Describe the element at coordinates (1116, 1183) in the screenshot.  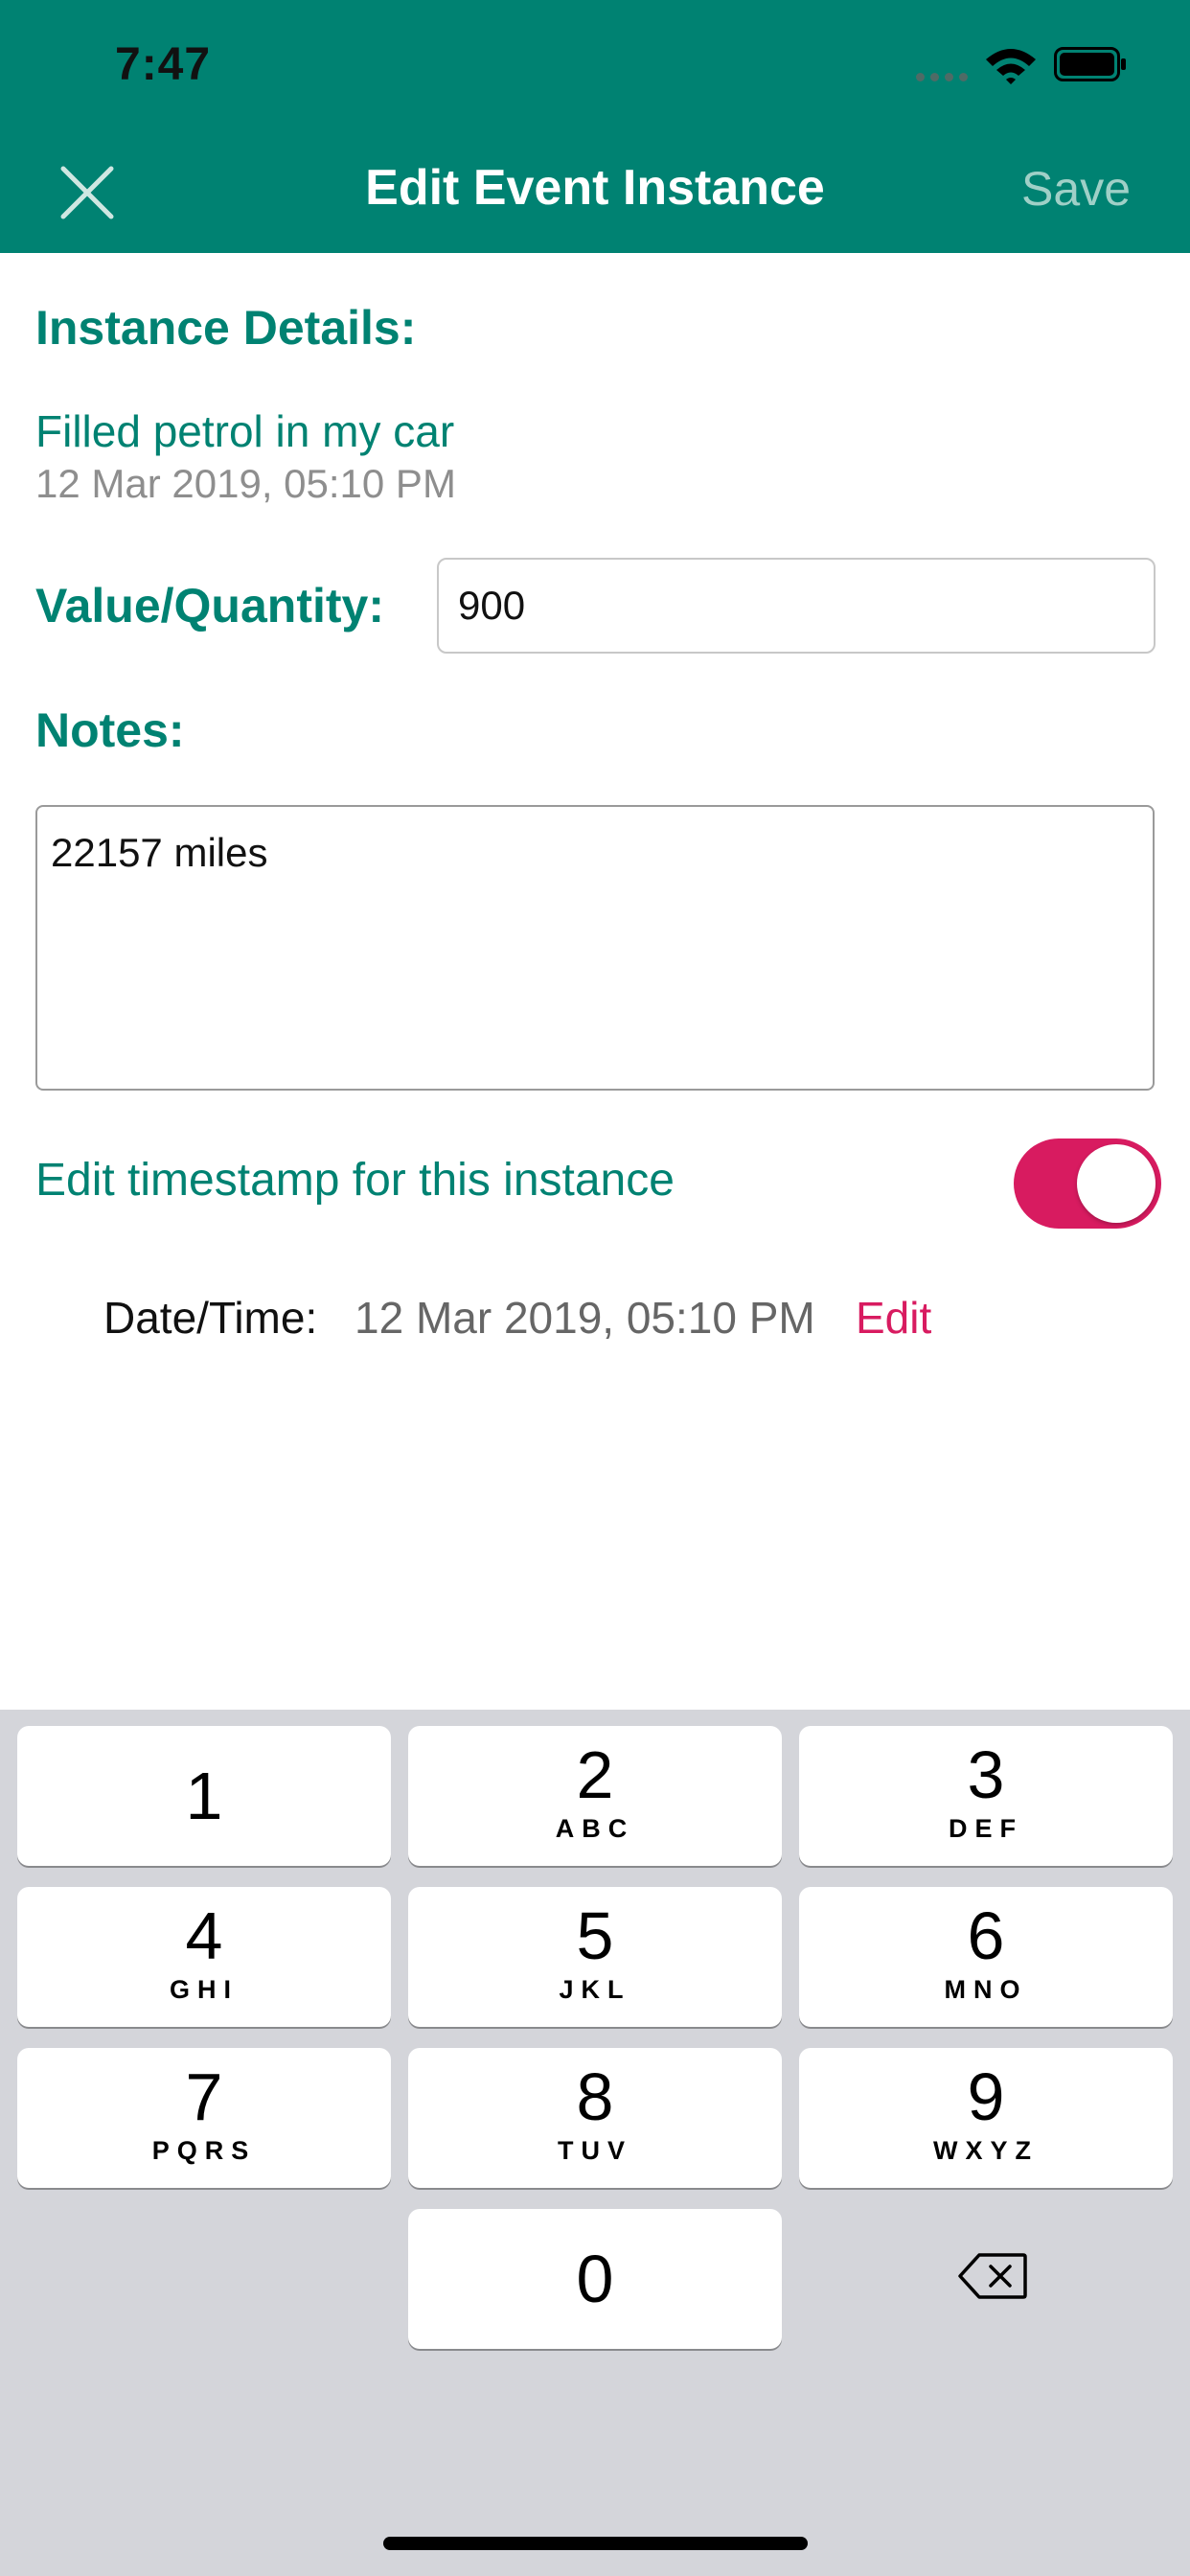
I see `toggle-knob` at that location.